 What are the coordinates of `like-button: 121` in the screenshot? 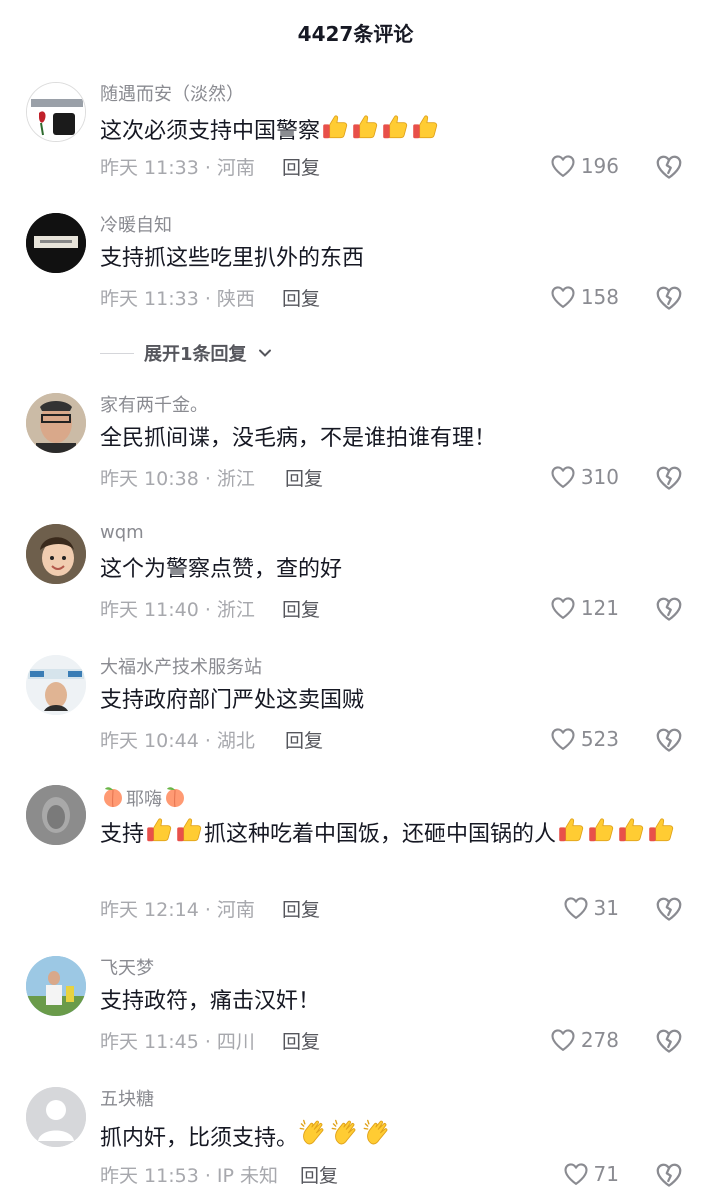 It's located at (584, 608).